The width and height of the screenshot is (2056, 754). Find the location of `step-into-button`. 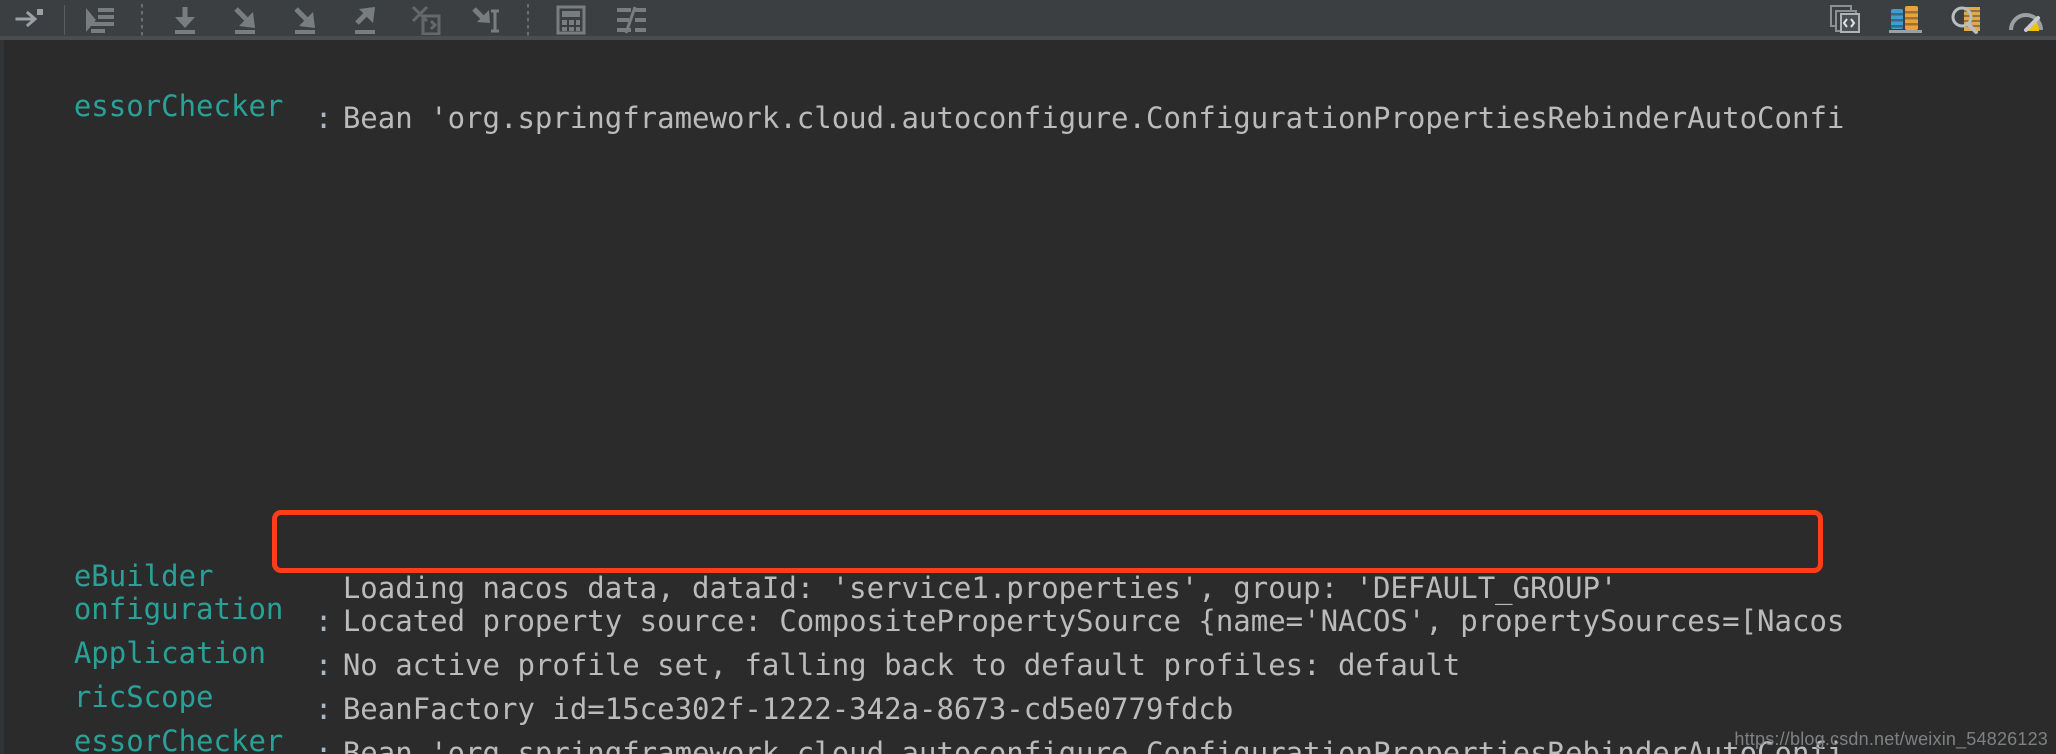

step-into-button is located at coordinates (185, 20).